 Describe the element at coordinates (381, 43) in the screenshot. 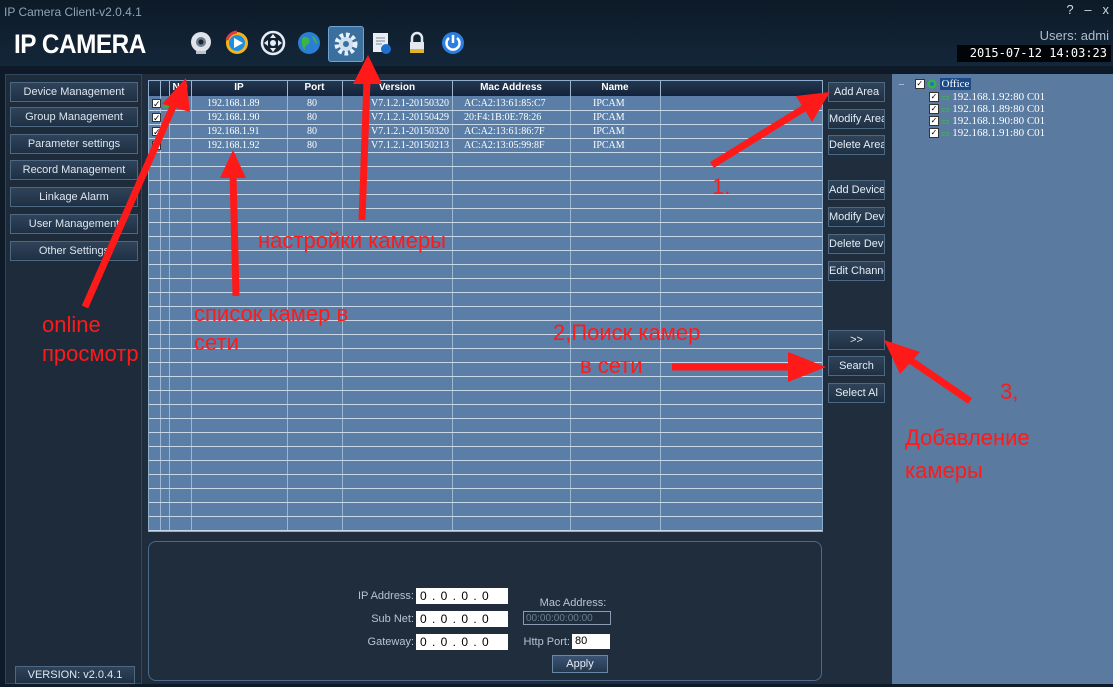

I see `log-document-icon` at that location.